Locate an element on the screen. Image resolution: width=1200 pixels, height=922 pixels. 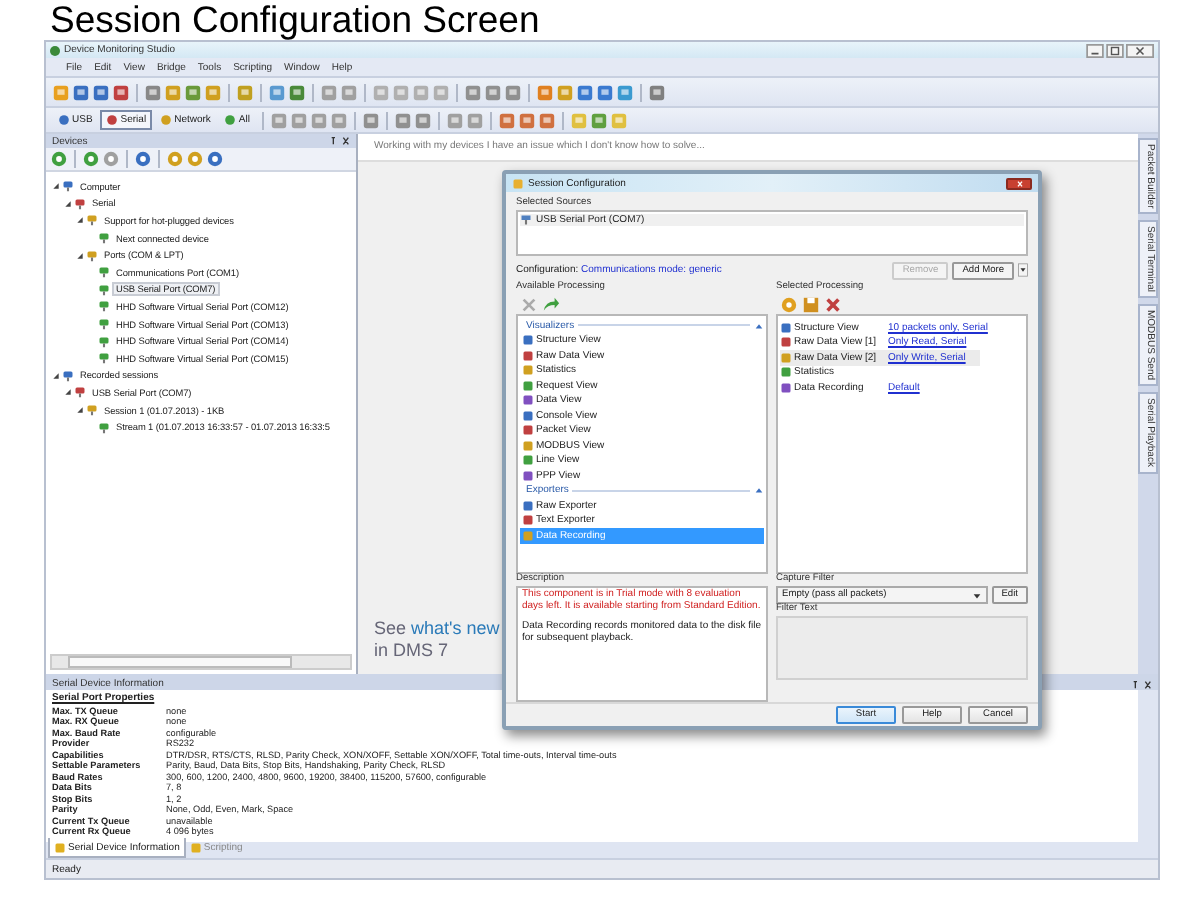
gear-icon is located at coordinates (789, 304).